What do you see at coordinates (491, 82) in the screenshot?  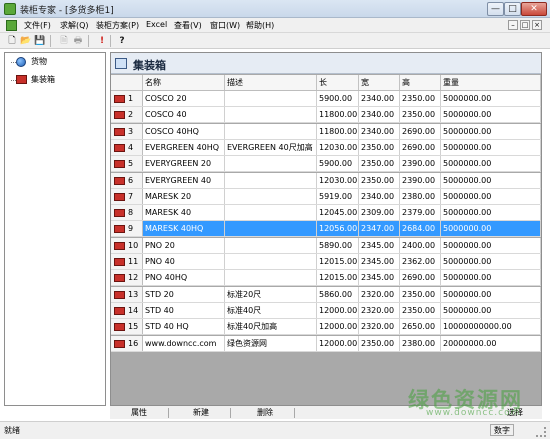 I see `column-header-weight: 重量` at bounding box center [491, 82].